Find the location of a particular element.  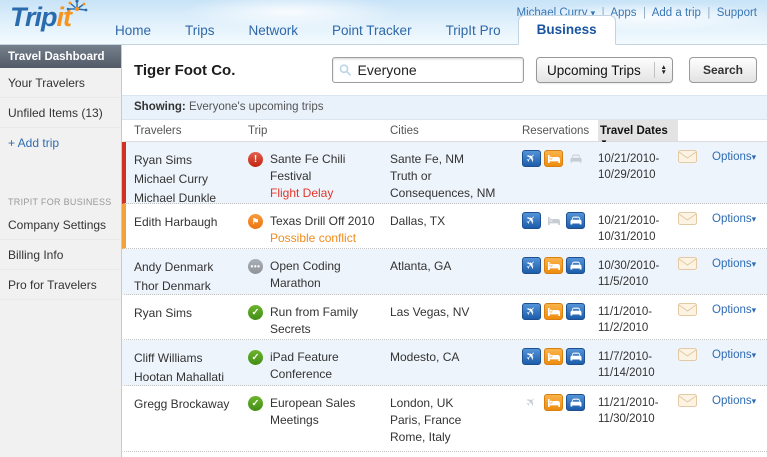

search-button: Search is located at coordinates (722, 70).